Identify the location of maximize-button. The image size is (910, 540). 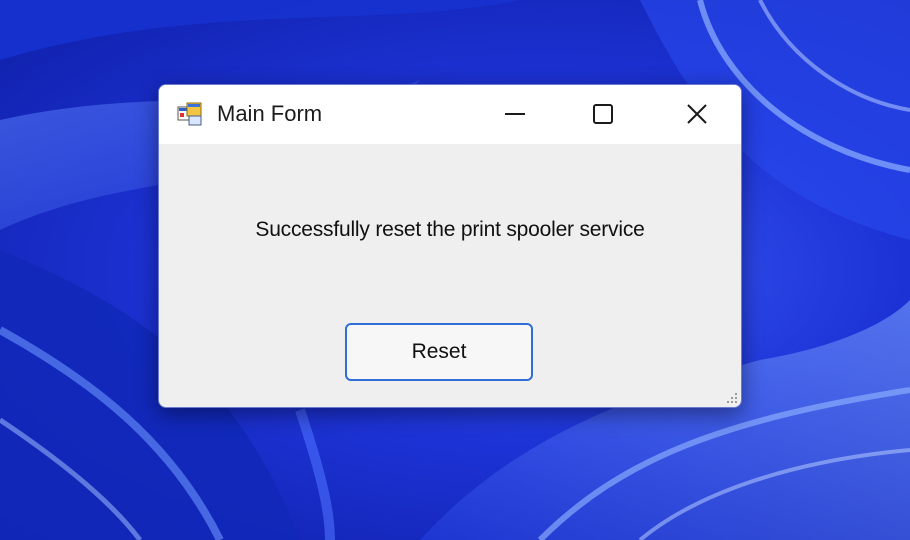
(603, 114).